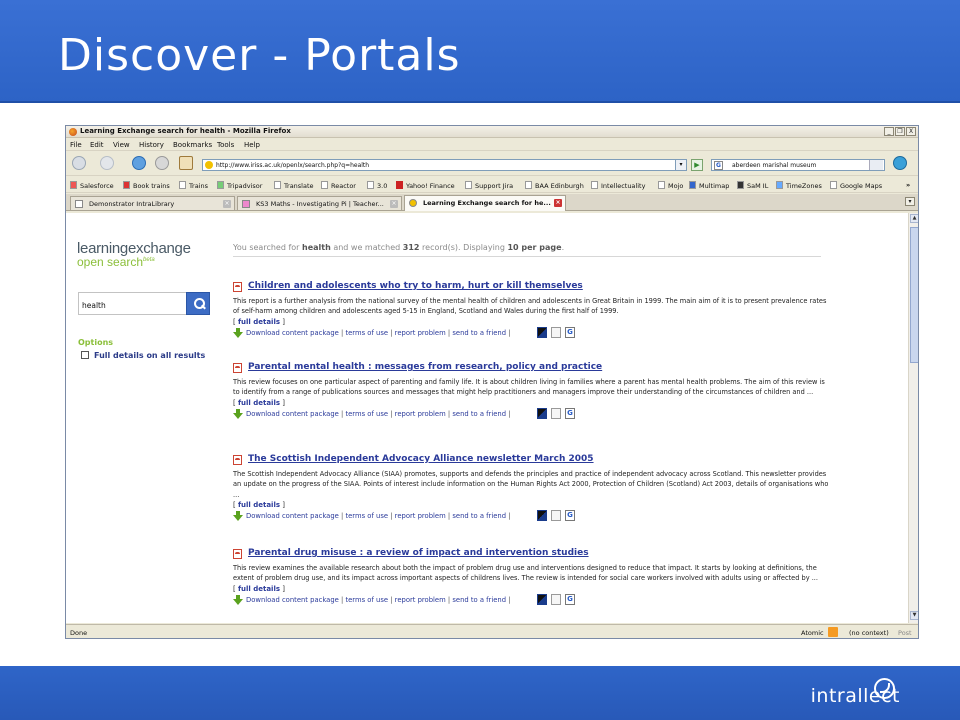 The image size is (960, 720). What do you see at coordinates (377, 185) in the screenshot?
I see `bookmark-3-0: 3.0` at bounding box center [377, 185].